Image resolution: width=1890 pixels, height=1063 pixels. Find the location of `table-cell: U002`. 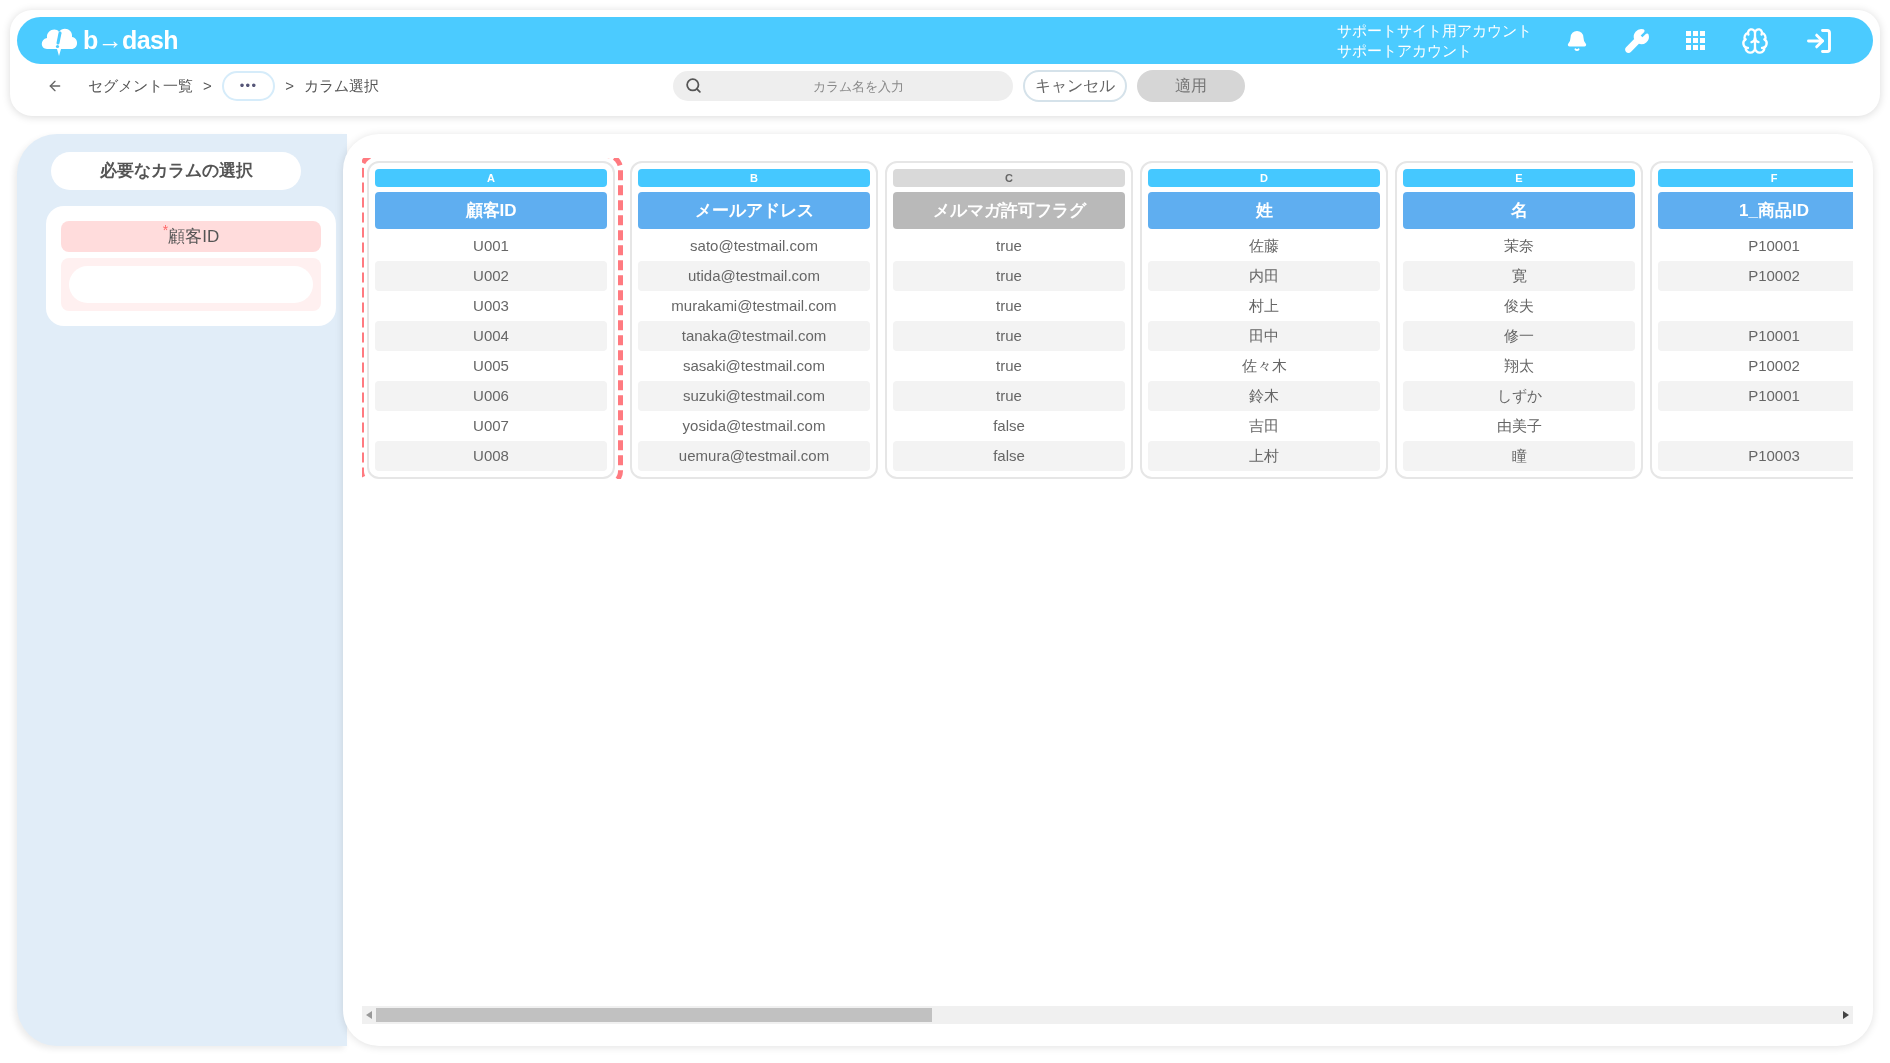

table-cell: U002 is located at coordinates (491, 276).